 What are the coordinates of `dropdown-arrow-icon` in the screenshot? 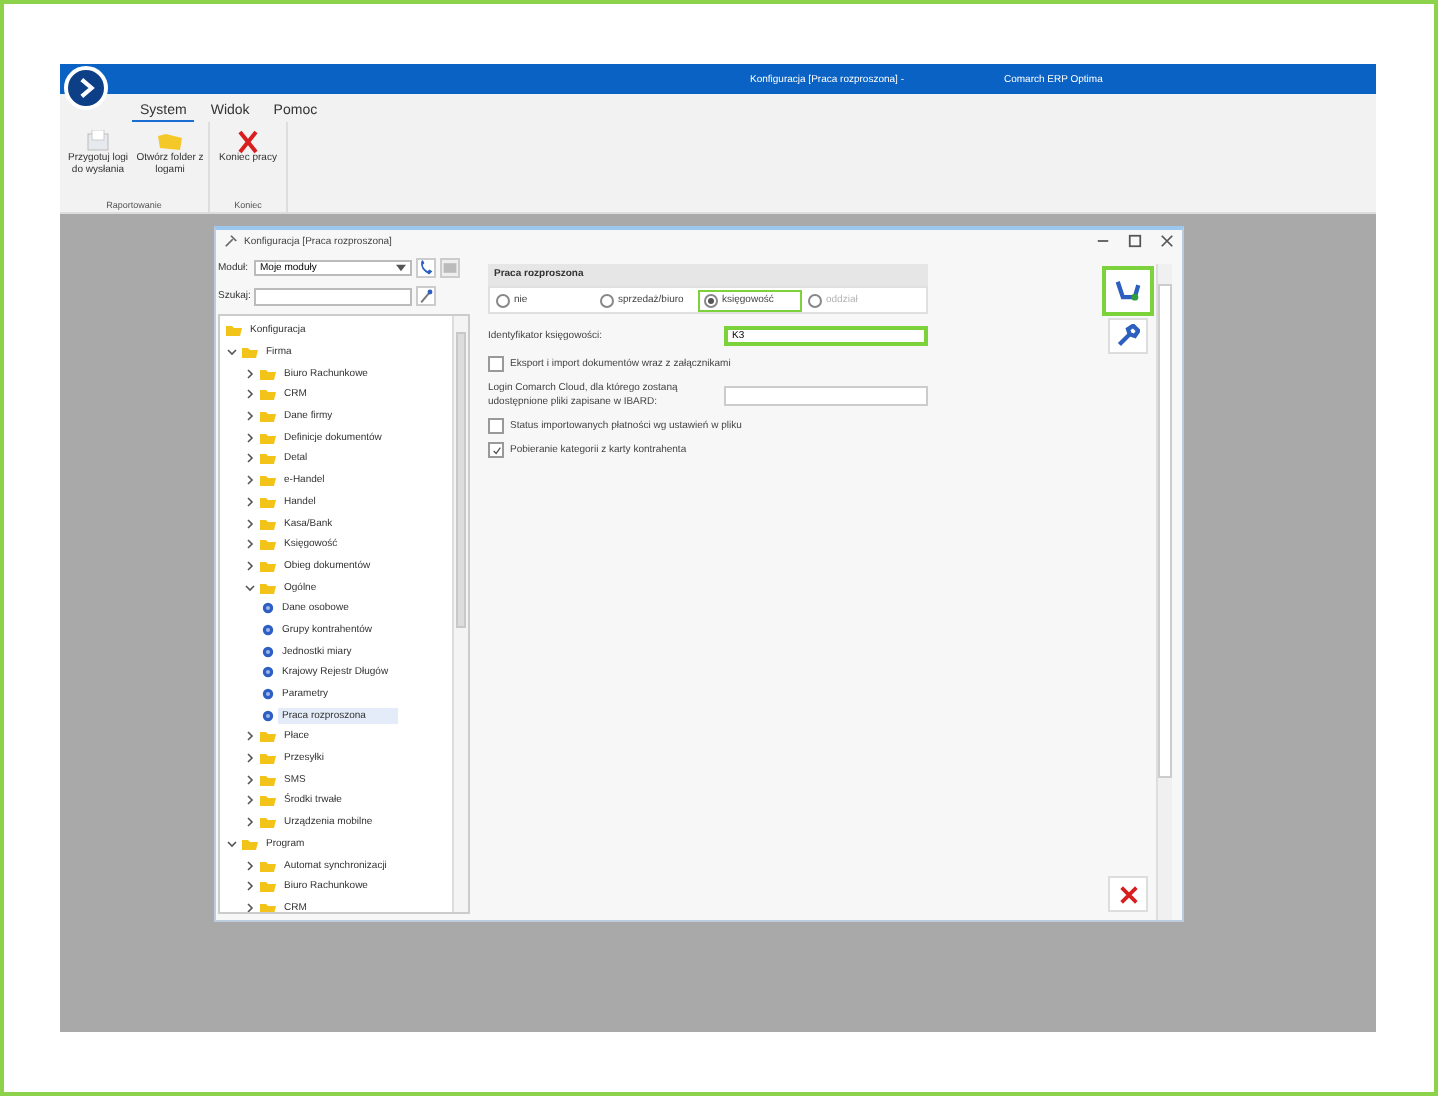 It's located at (401, 268).